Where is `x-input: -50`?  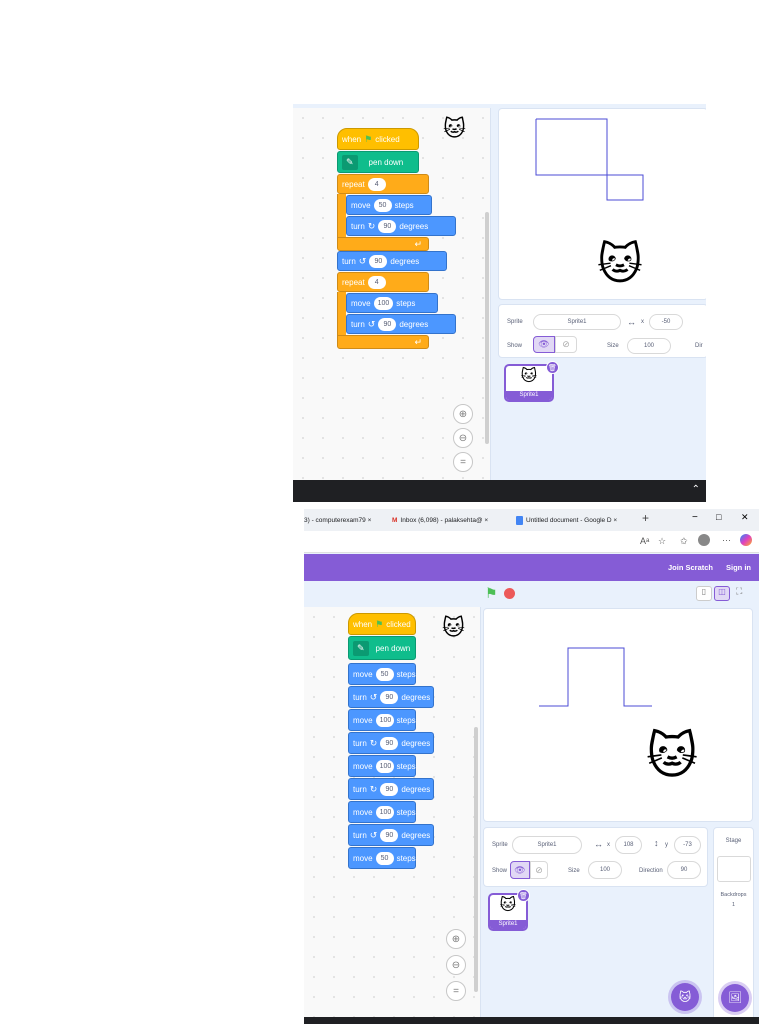 x-input: -50 is located at coordinates (666, 322).